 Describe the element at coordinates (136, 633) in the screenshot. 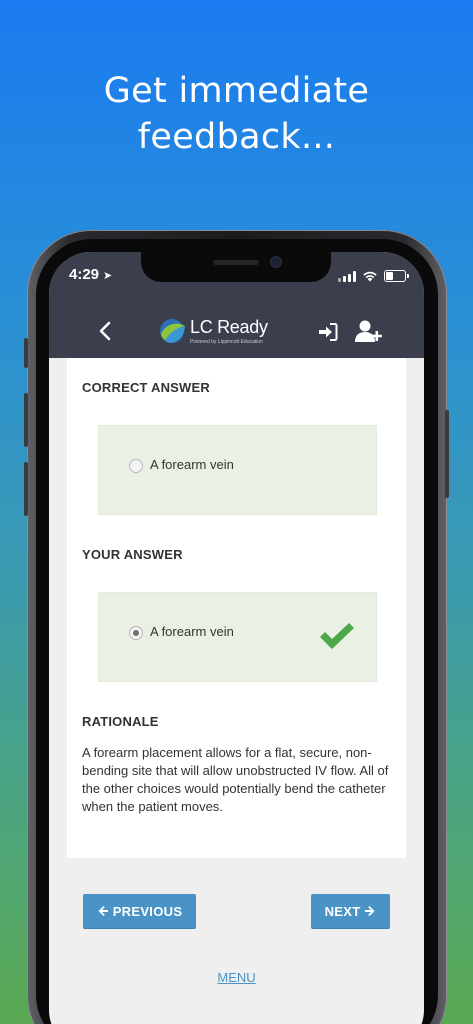

I see `your-answer-radio` at that location.